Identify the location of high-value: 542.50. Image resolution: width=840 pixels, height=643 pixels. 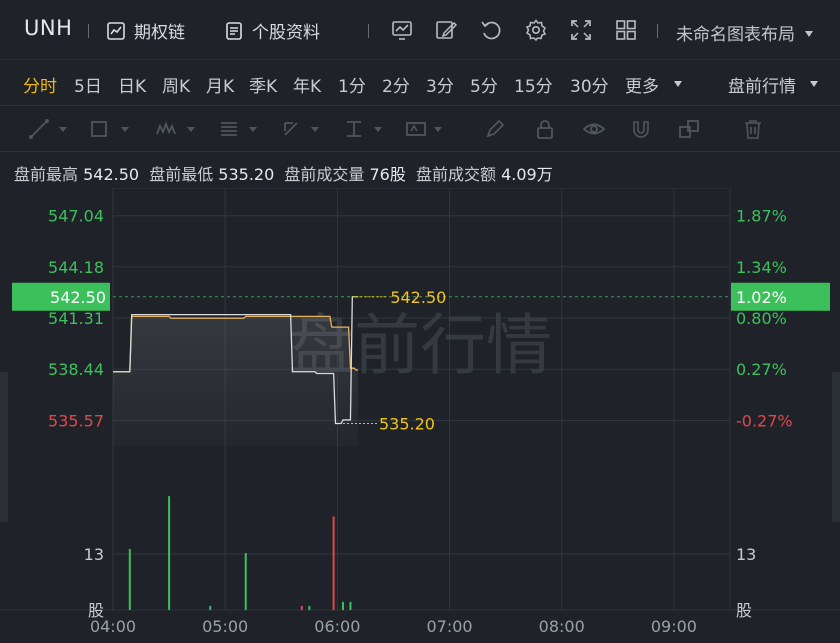
(111, 174).